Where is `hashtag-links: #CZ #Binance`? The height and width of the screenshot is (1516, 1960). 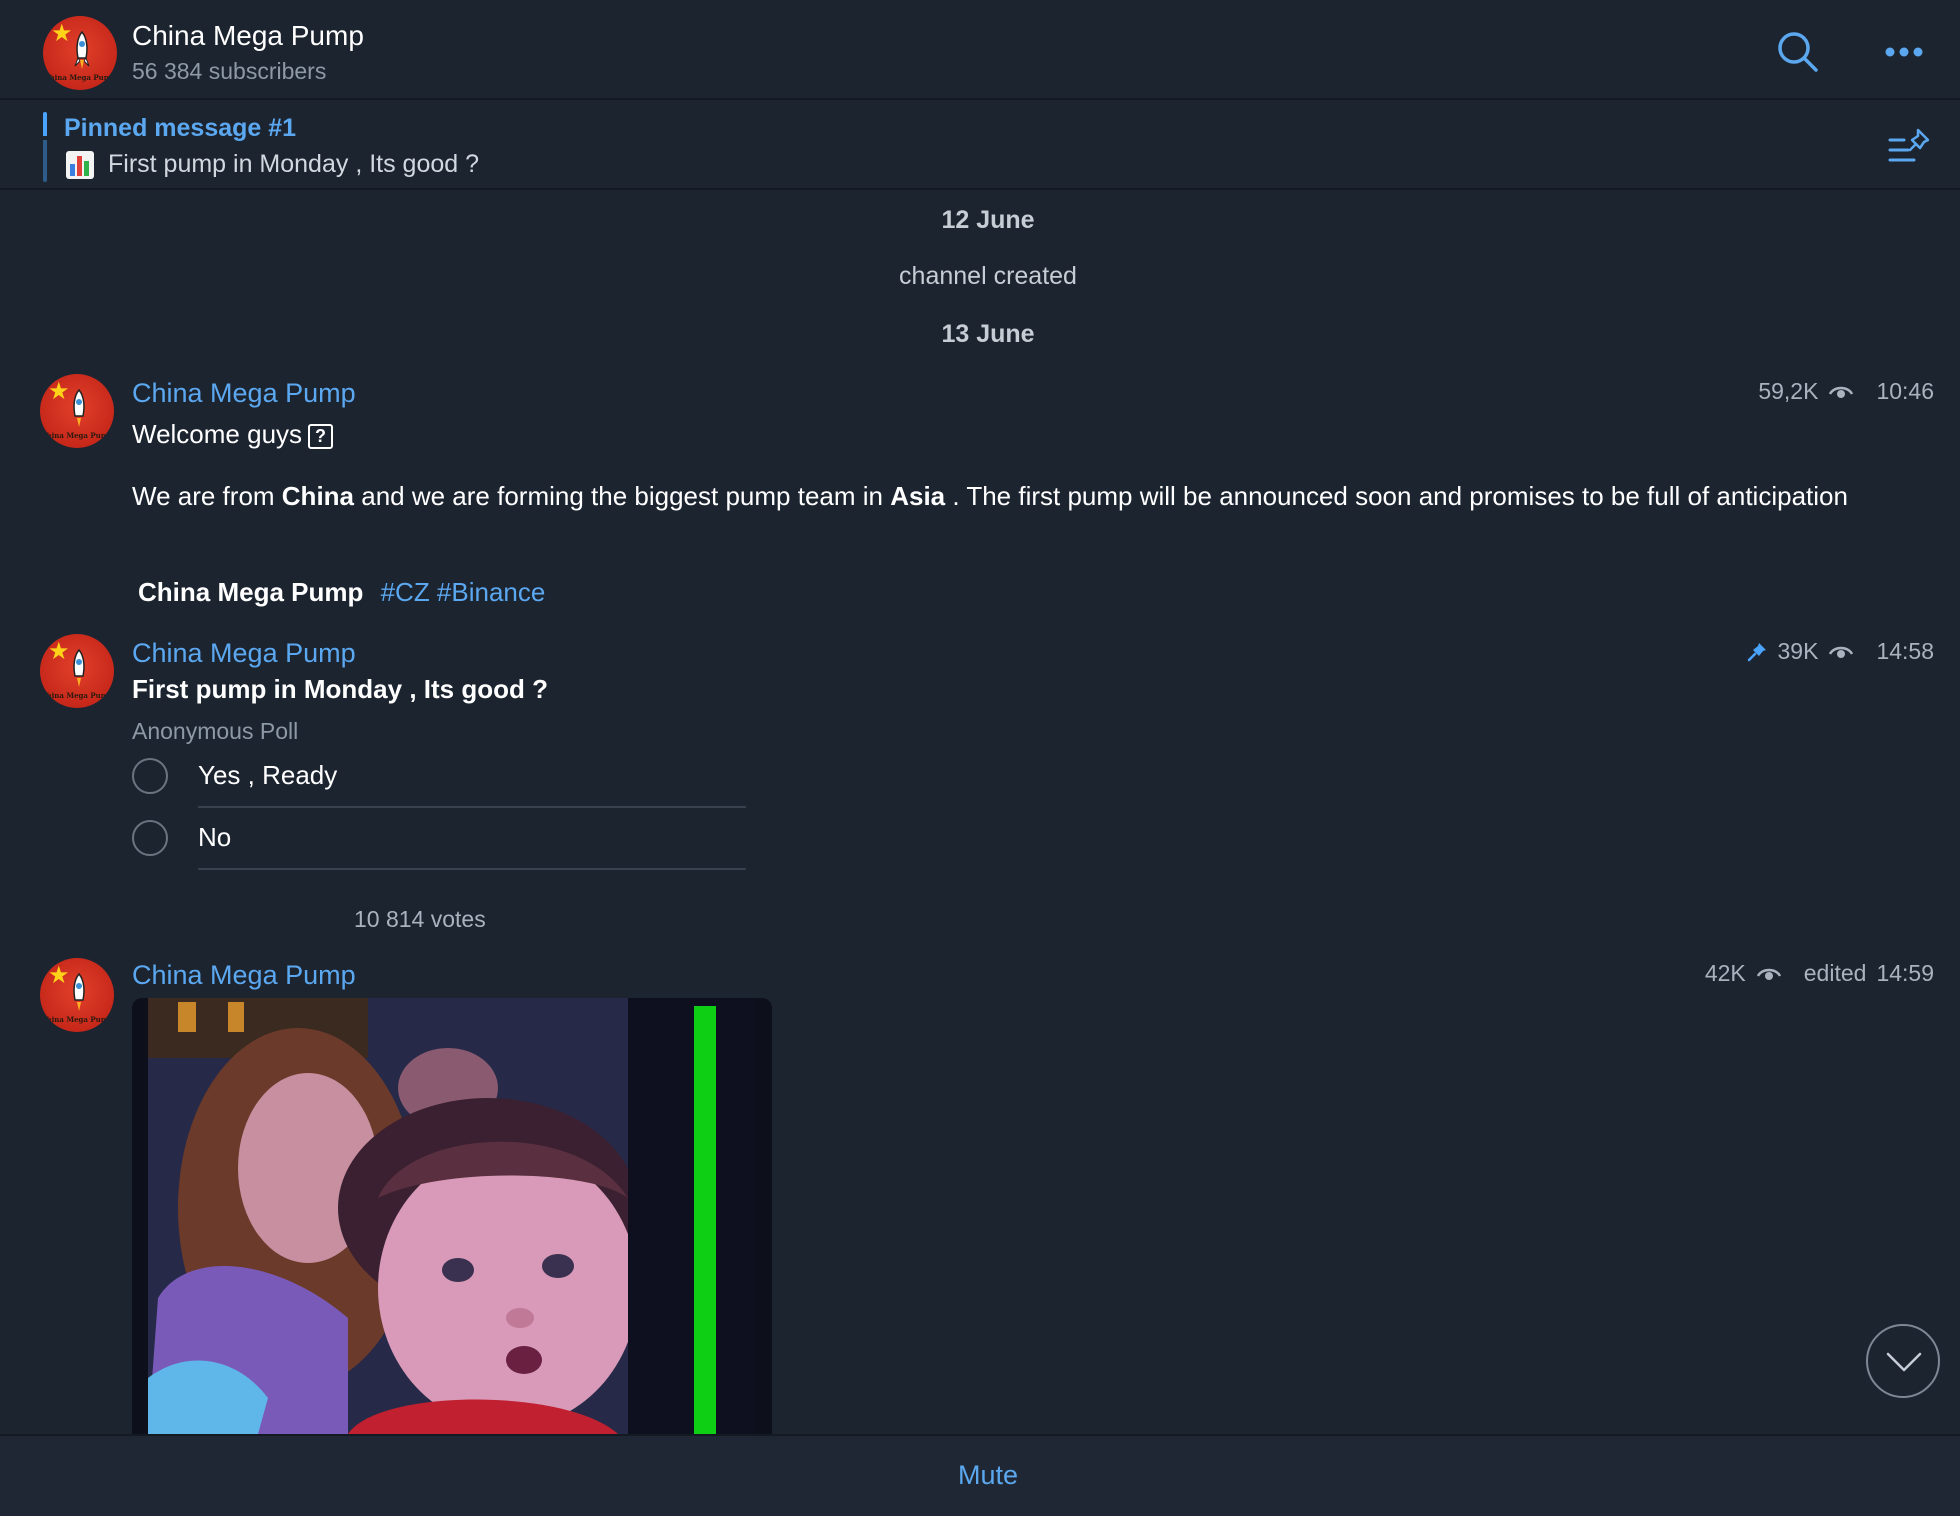
hashtag-links: #CZ #Binance is located at coordinates (463, 592).